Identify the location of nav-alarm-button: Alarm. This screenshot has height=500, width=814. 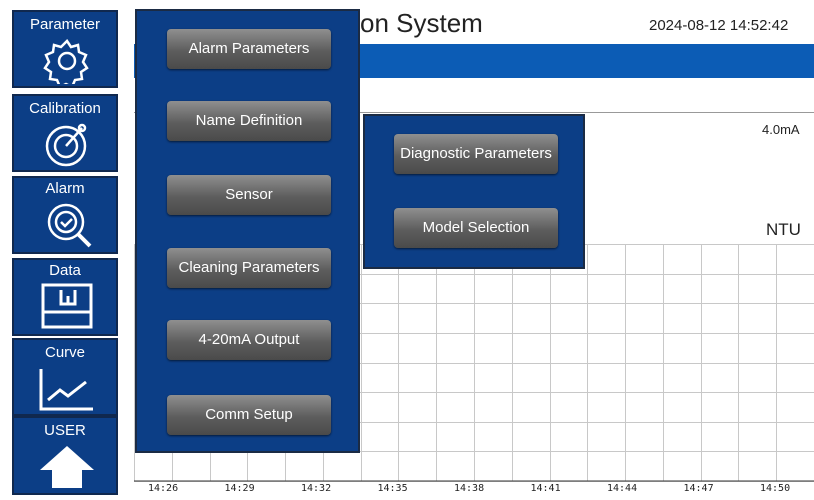
(65, 215).